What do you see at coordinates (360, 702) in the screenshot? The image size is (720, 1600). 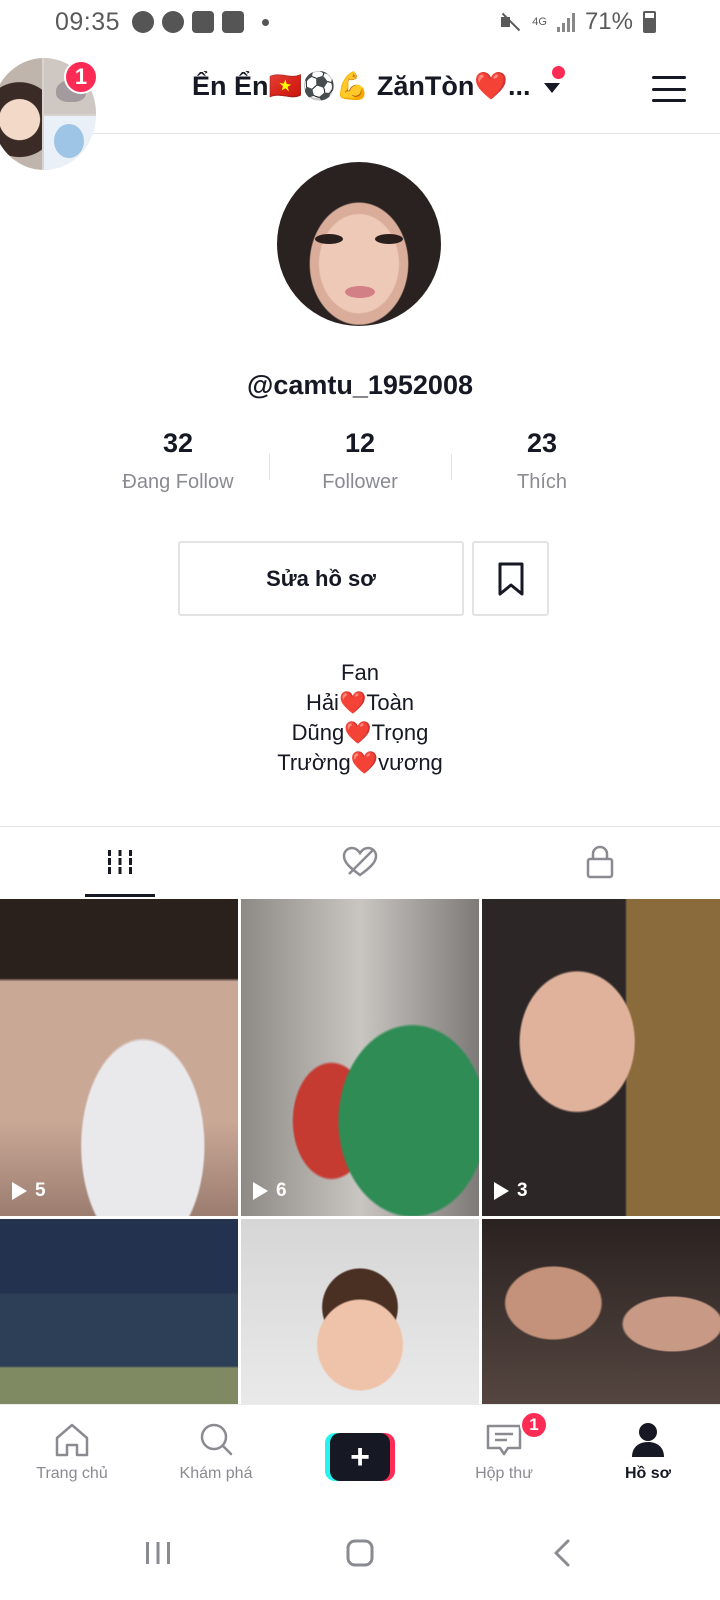 I see `bio-line: Hải❤️Toàn` at bounding box center [360, 702].